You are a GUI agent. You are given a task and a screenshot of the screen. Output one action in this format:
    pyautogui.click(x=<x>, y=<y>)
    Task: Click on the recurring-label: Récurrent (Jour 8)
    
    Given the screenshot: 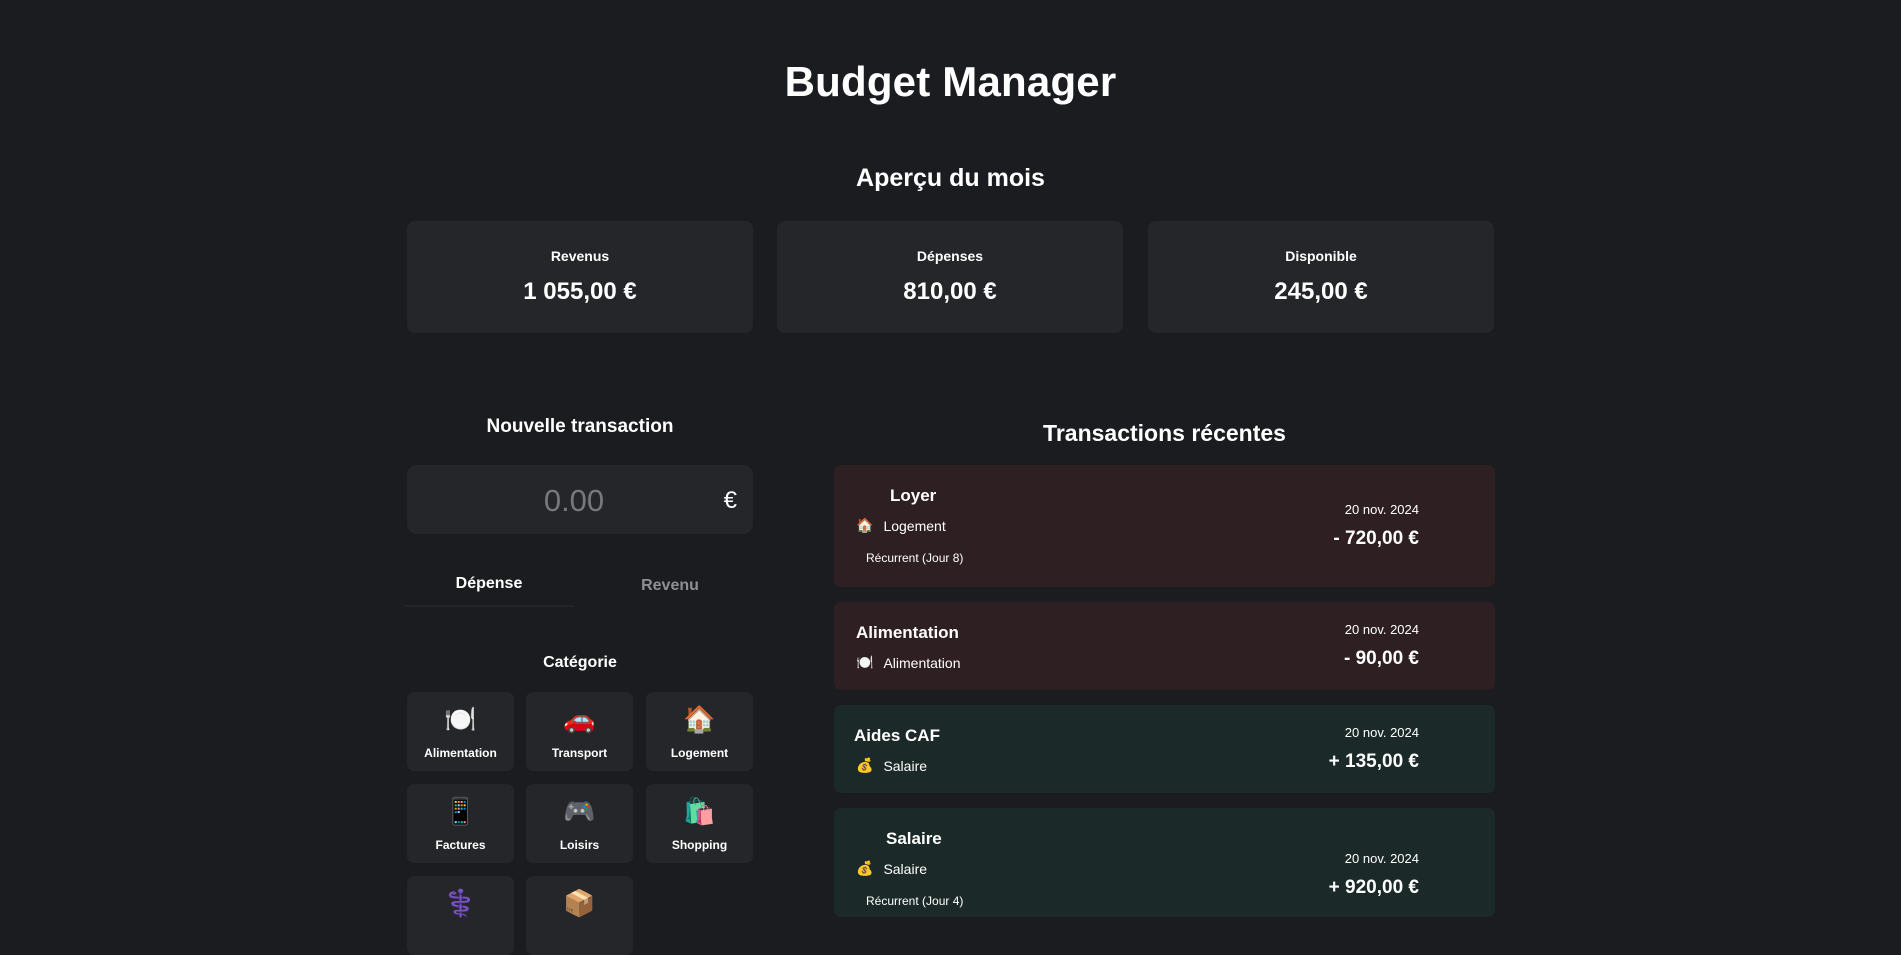 What is the action you would take?
    pyautogui.click(x=915, y=558)
    